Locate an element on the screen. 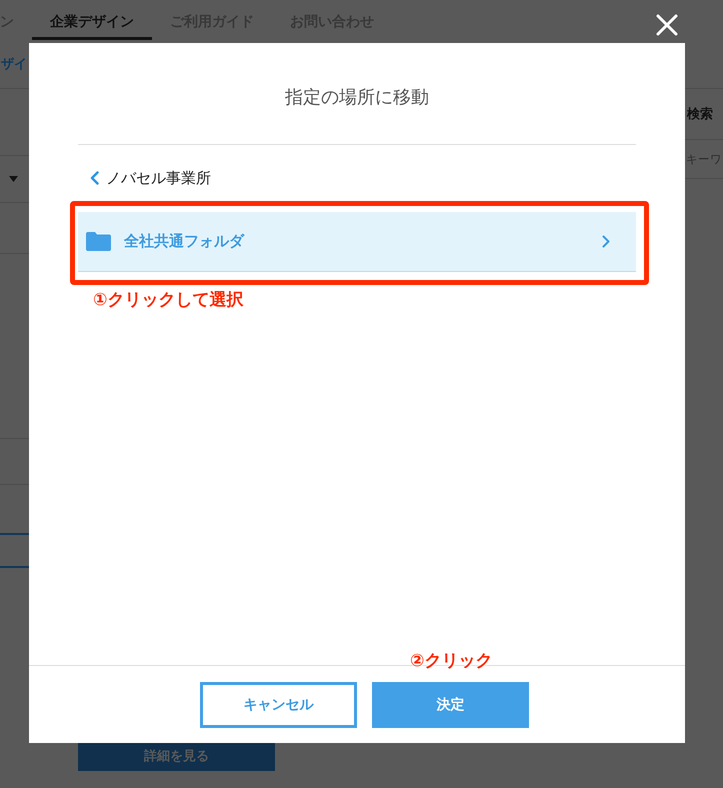 The image size is (723, 788). chevron-right-icon is located at coordinates (606, 241).